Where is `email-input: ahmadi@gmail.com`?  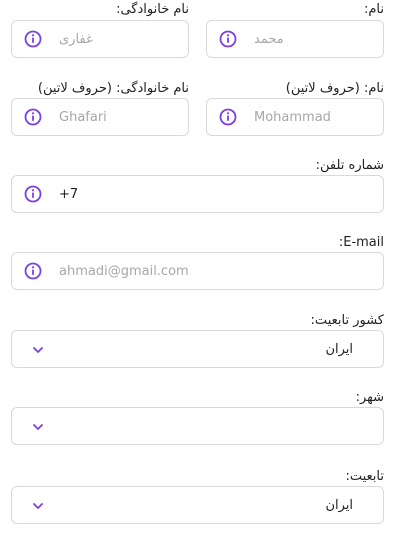 email-input: ahmadi@gmail.com is located at coordinates (197, 271).